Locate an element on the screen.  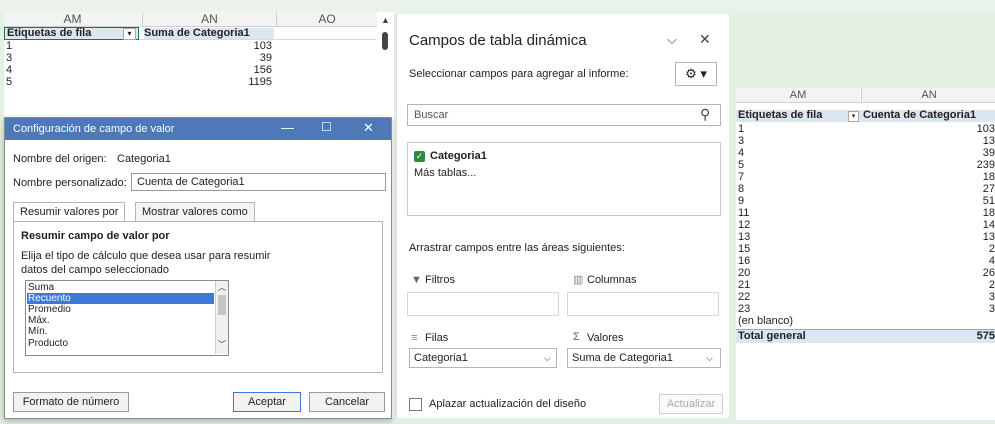
listbox-scroll-thumb is located at coordinates (222, 305).